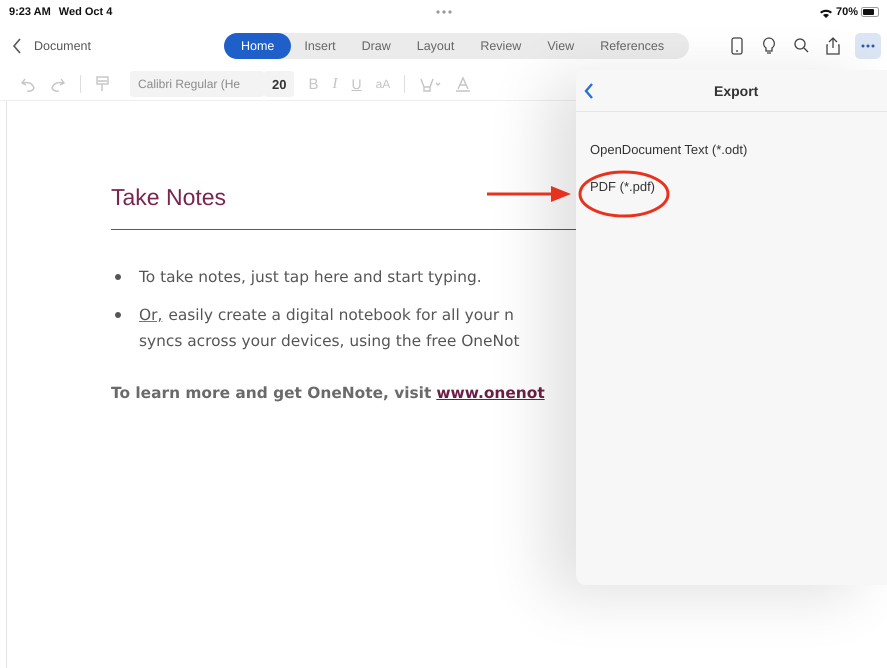 The height and width of the screenshot is (668, 887). I want to click on panel-title: Export, so click(736, 90).